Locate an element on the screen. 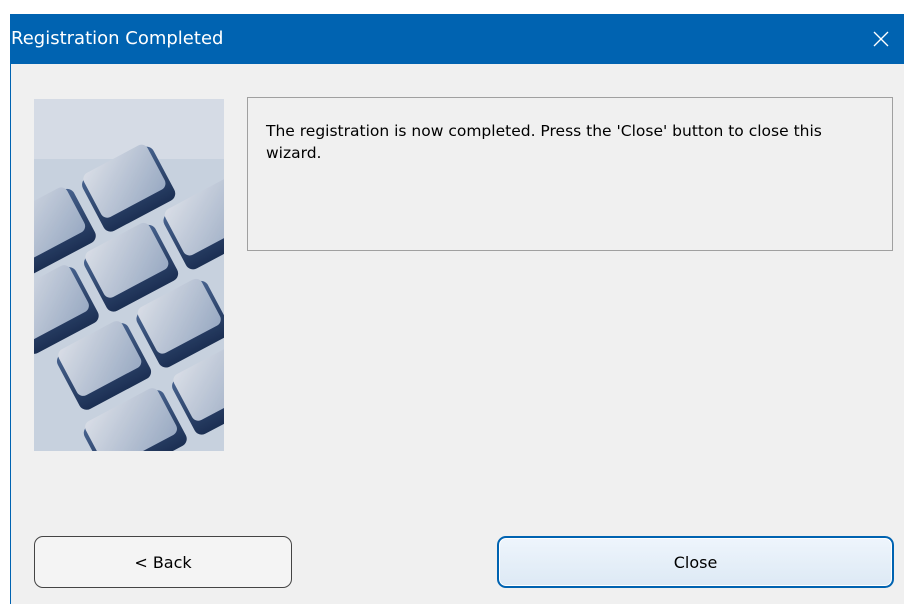 Image resolution: width=904 pixels, height=604 pixels. close-window-button is located at coordinates (881, 39).